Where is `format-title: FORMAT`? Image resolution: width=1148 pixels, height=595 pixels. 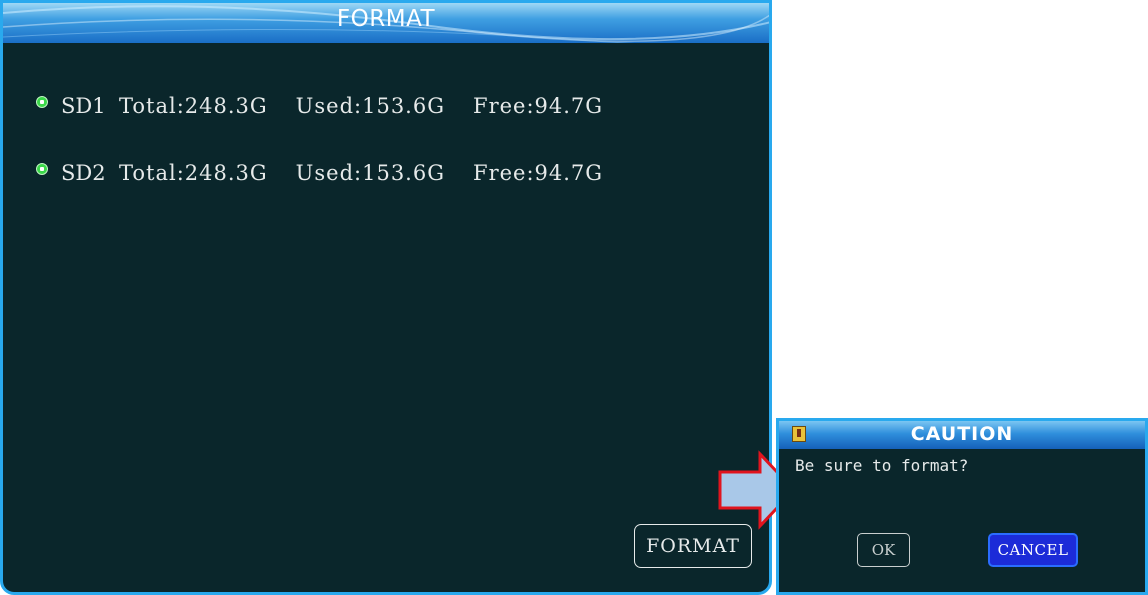
format-title: FORMAT is located at coordinates (386, 19).